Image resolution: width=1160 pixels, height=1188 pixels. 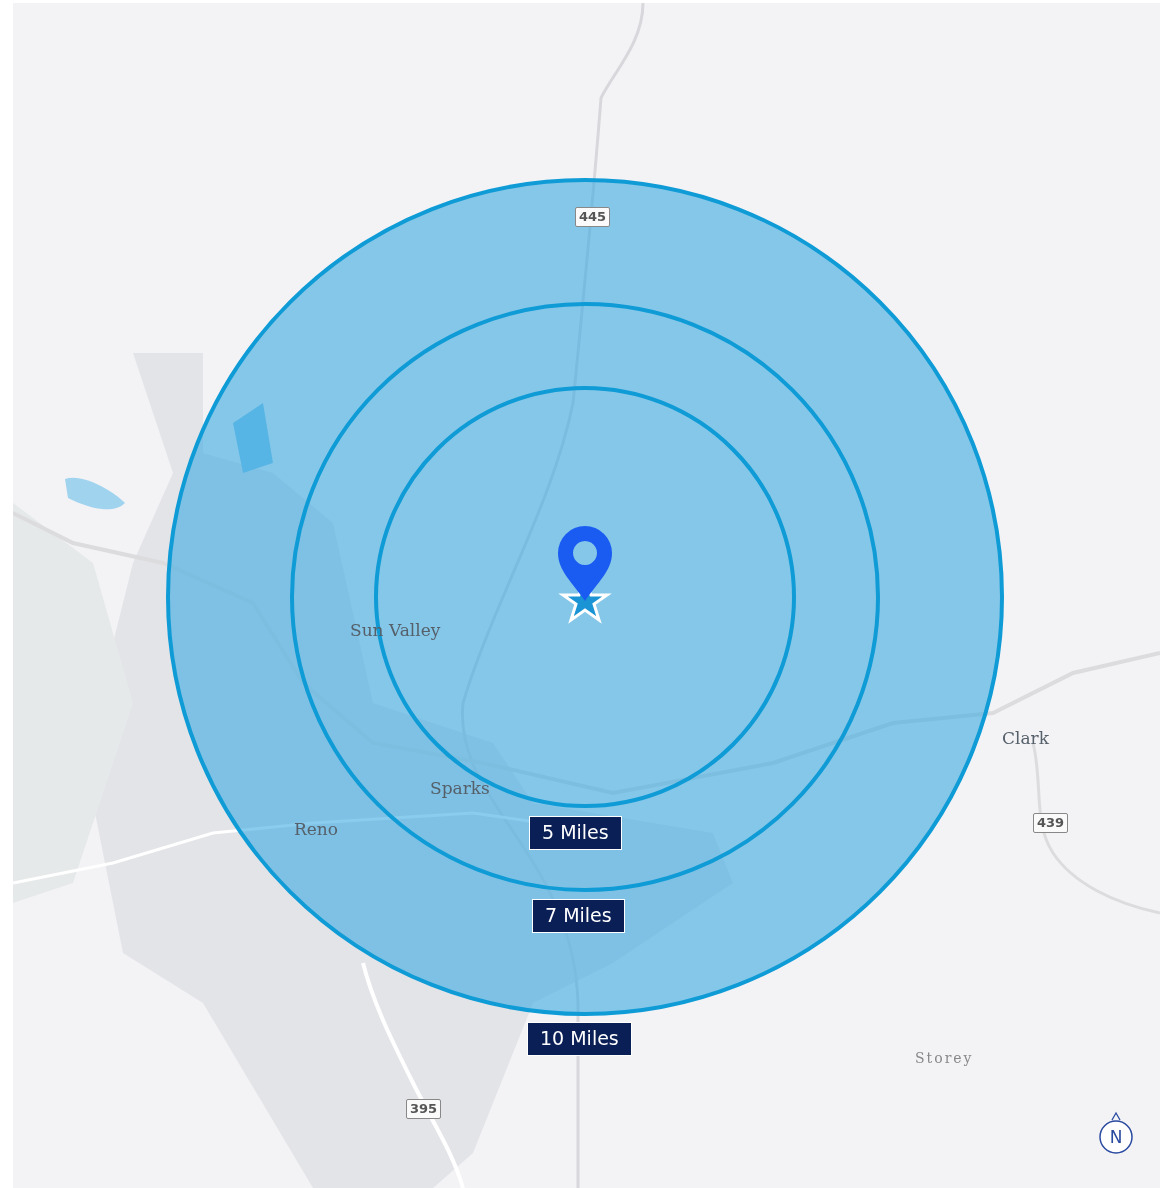 I want to click on highway-shield: 439, so click(x=1051, y=823).